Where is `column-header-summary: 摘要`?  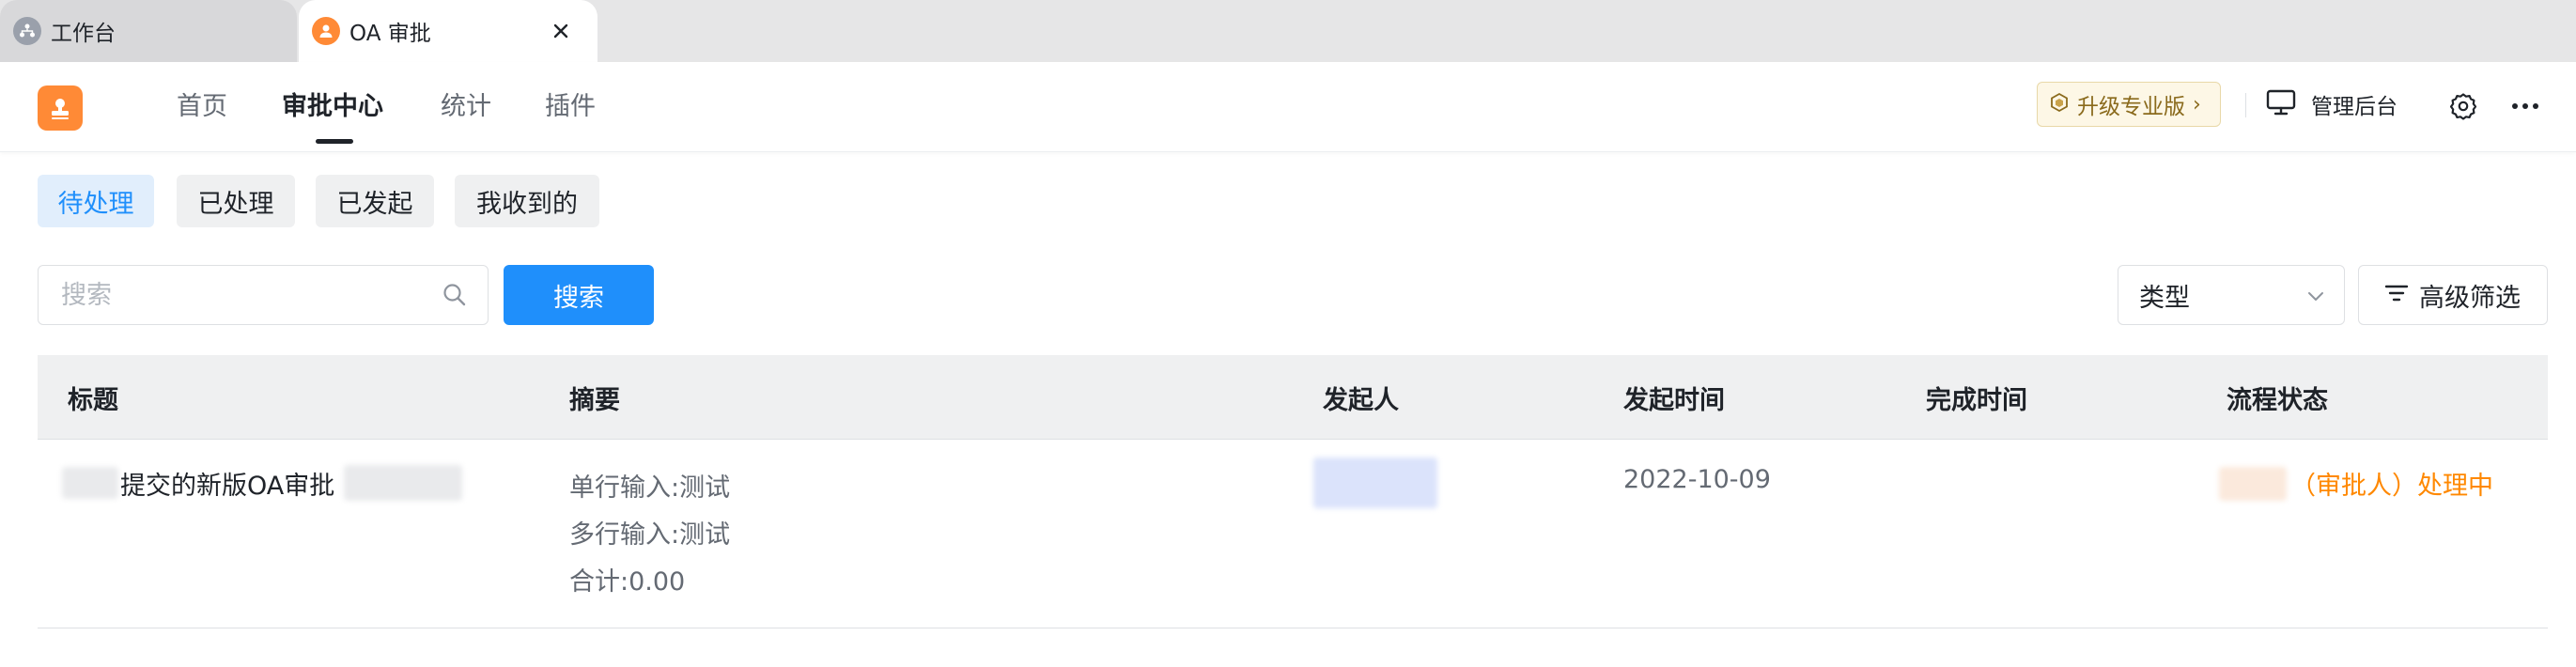
column-header-summary: 摘要 is located at coordinates (594, 400).